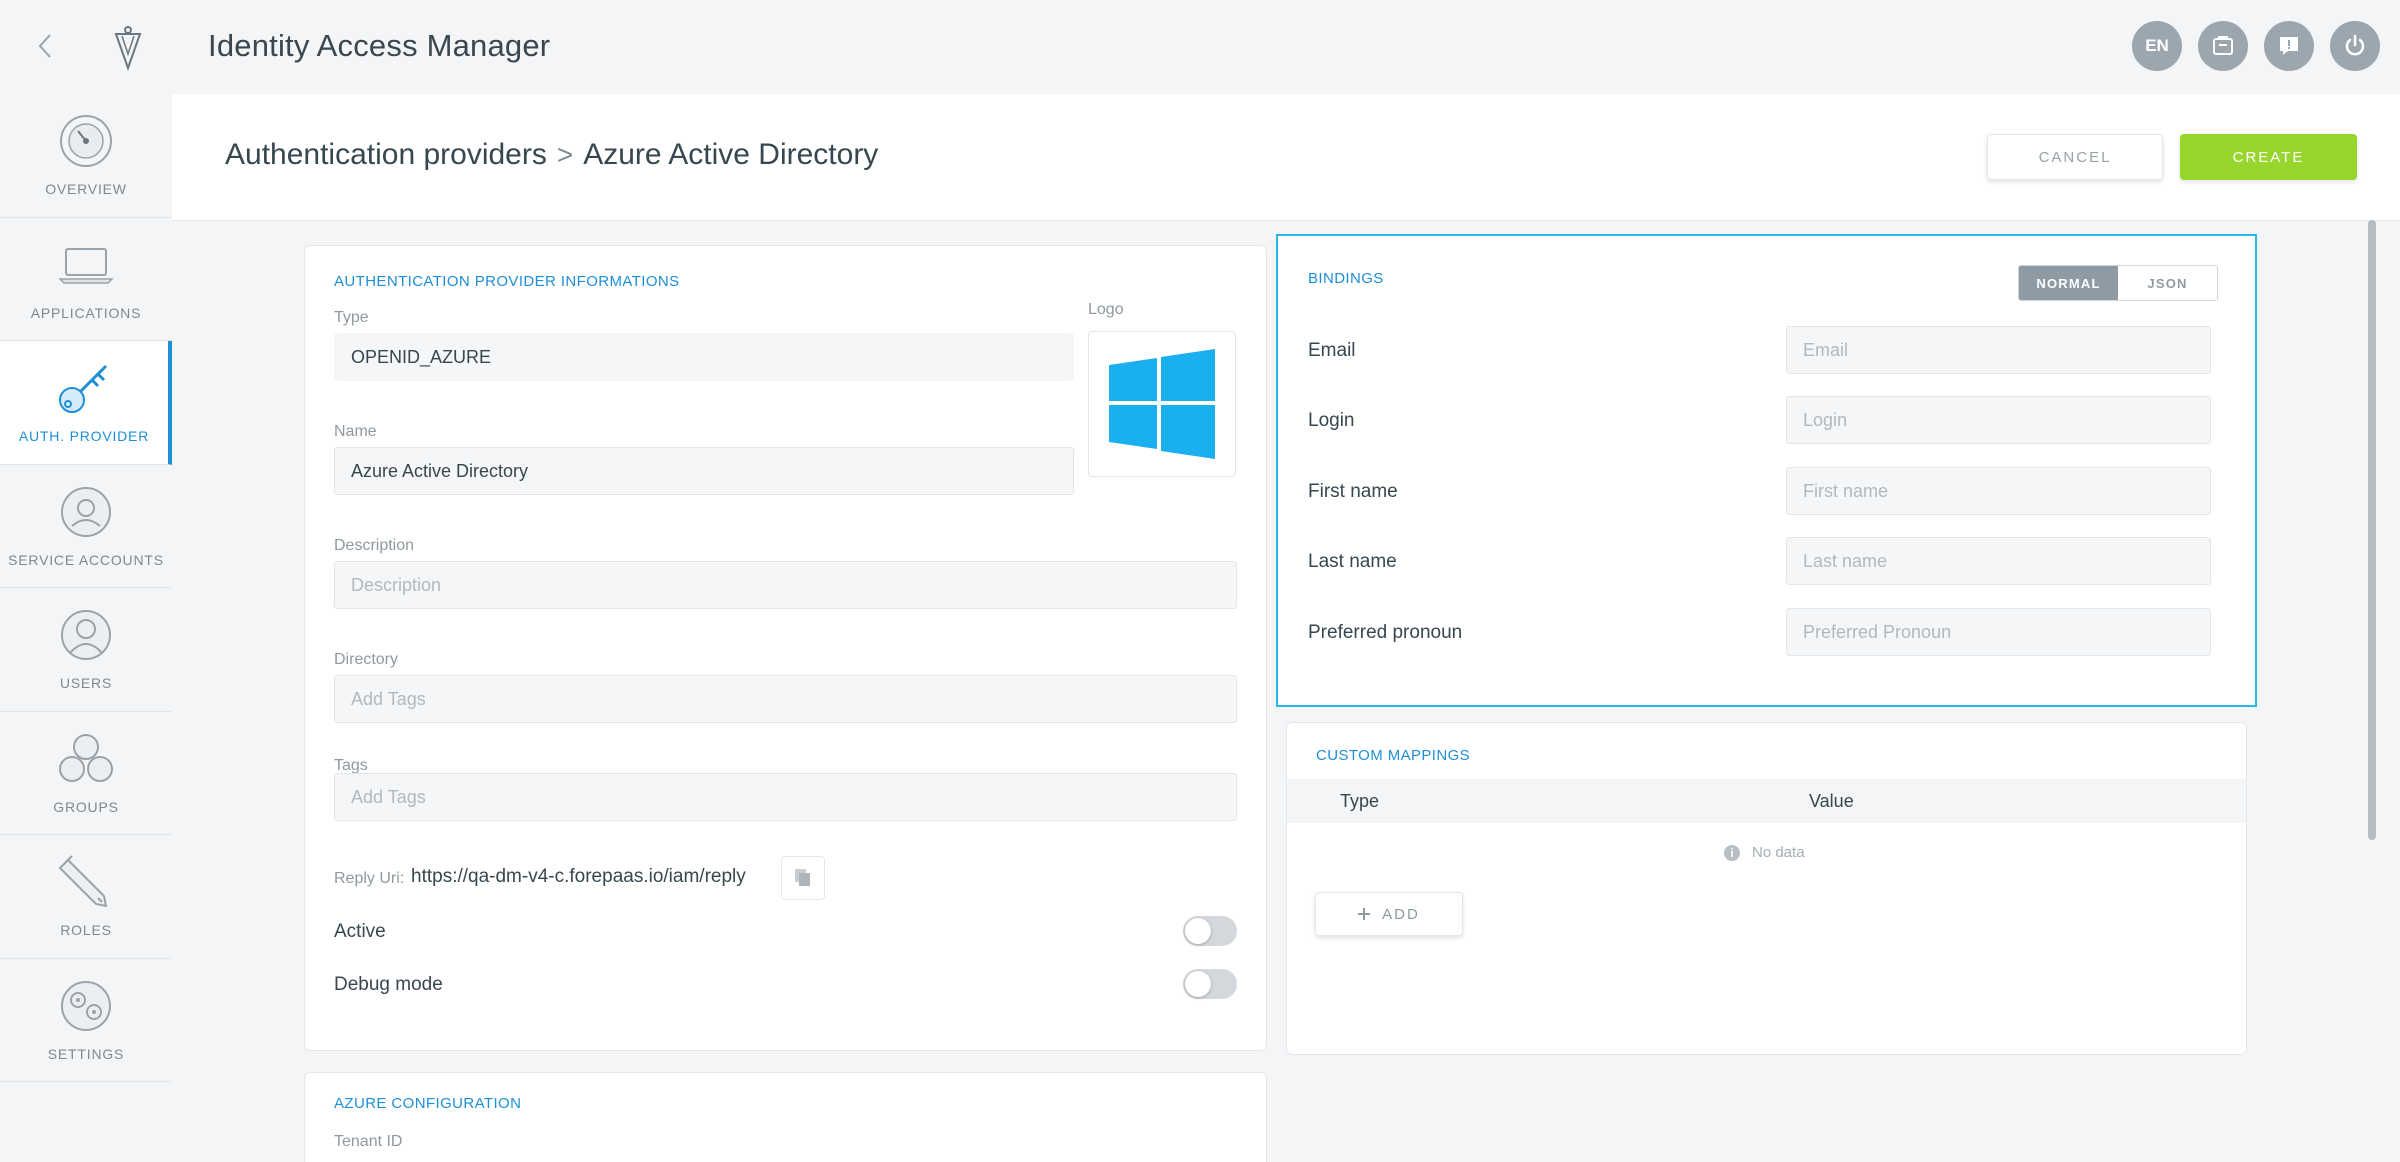 This screenshot has width=2400, height=1162. What do you see at coordinates (1831, 801) in the screenshot?
I see `column-header-value: Value` at bounding box center [1831, 801].